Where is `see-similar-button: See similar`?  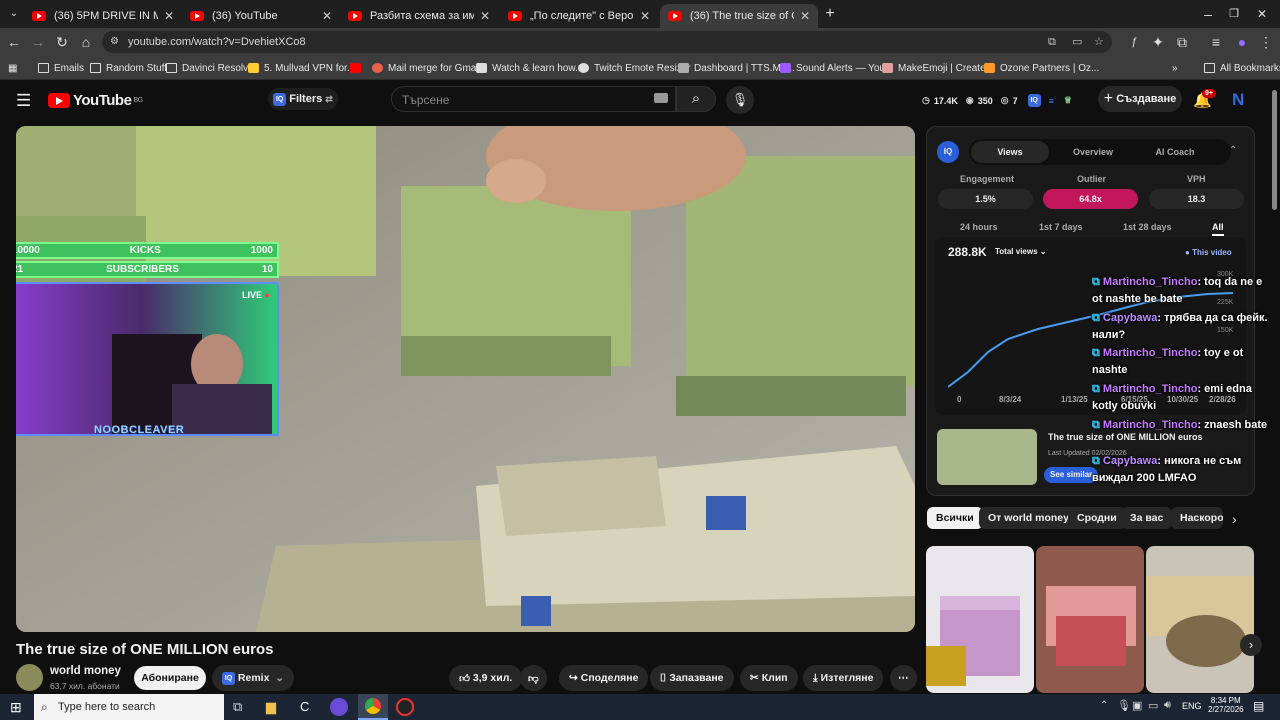 see-similar-button: See similar is located at coordinates (1071, 475).